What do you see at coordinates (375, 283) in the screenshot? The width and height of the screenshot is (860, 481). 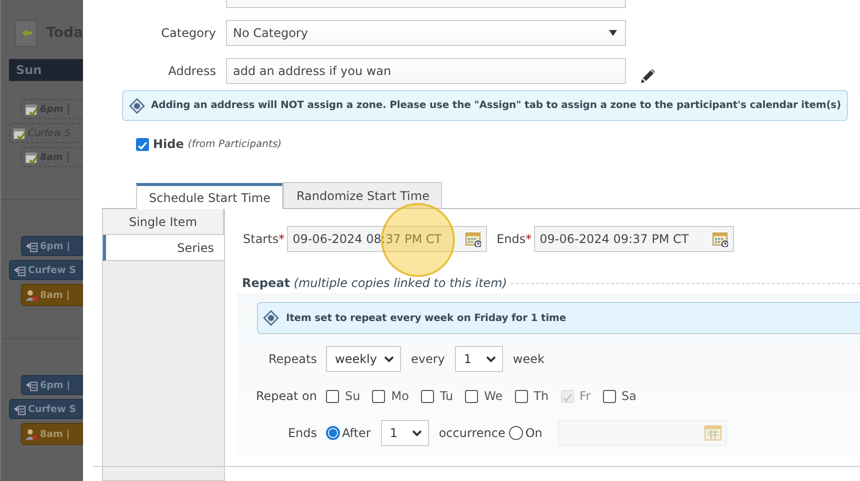 I see `section-title: Repeat (multiple copies linked to this item)` at bounding box center [375, 283].